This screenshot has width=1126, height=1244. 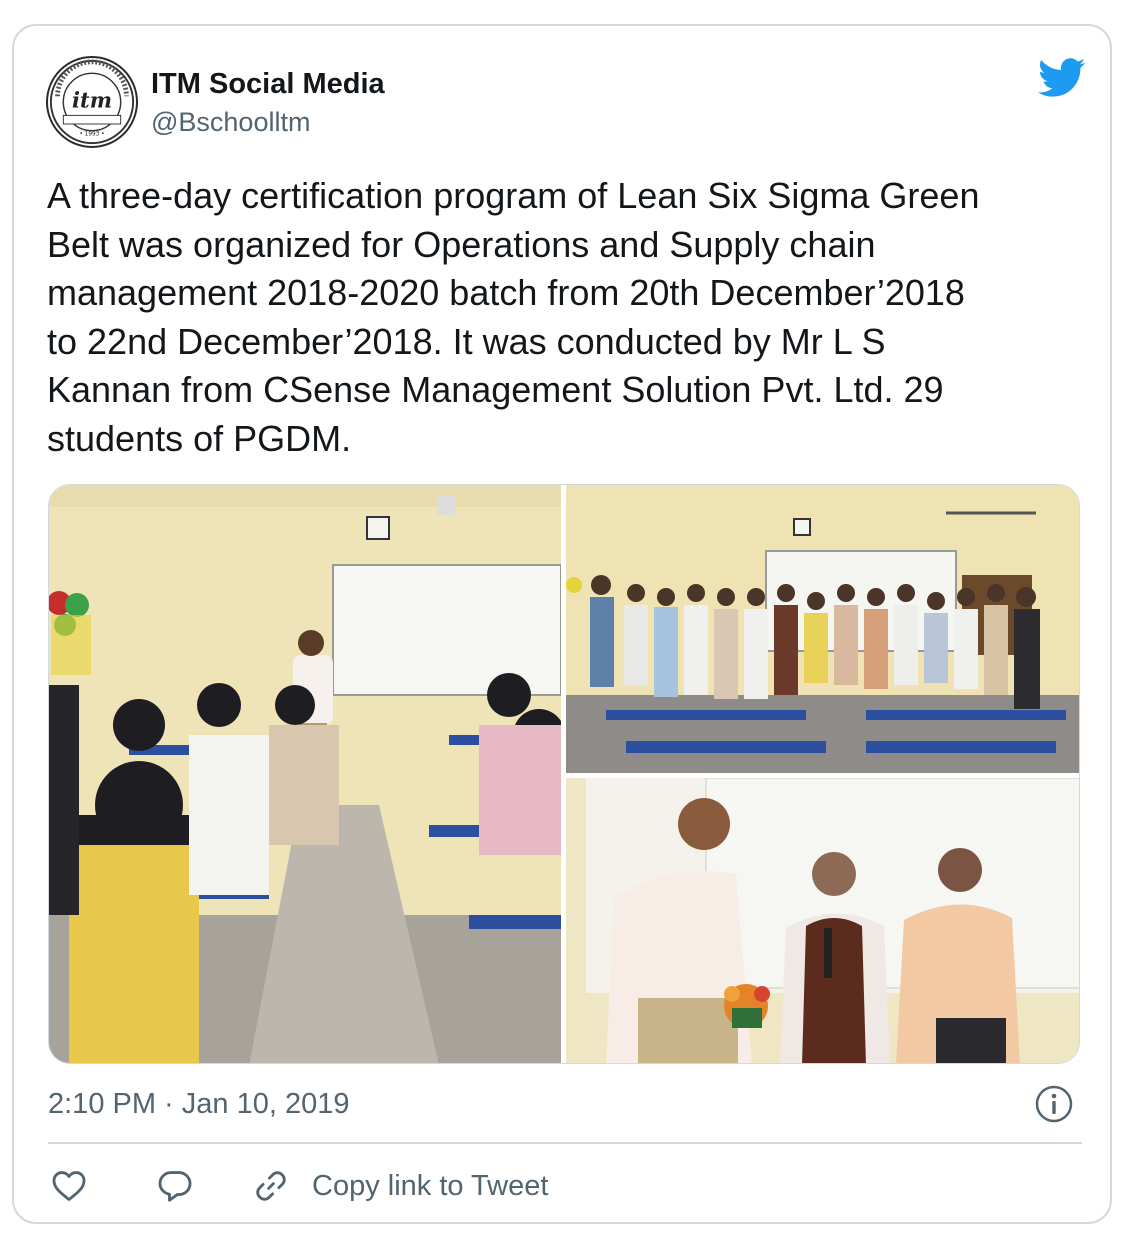 I want to click on logo-monogram: itm, so click(x=92, y=100).